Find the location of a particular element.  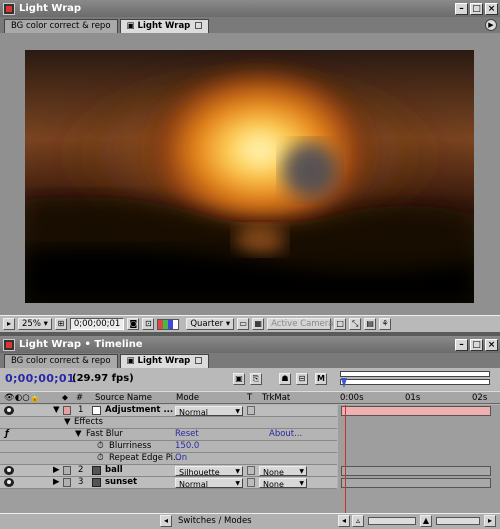

current-time-field: 0;00;00;01 is located at coordinates (97, 324).